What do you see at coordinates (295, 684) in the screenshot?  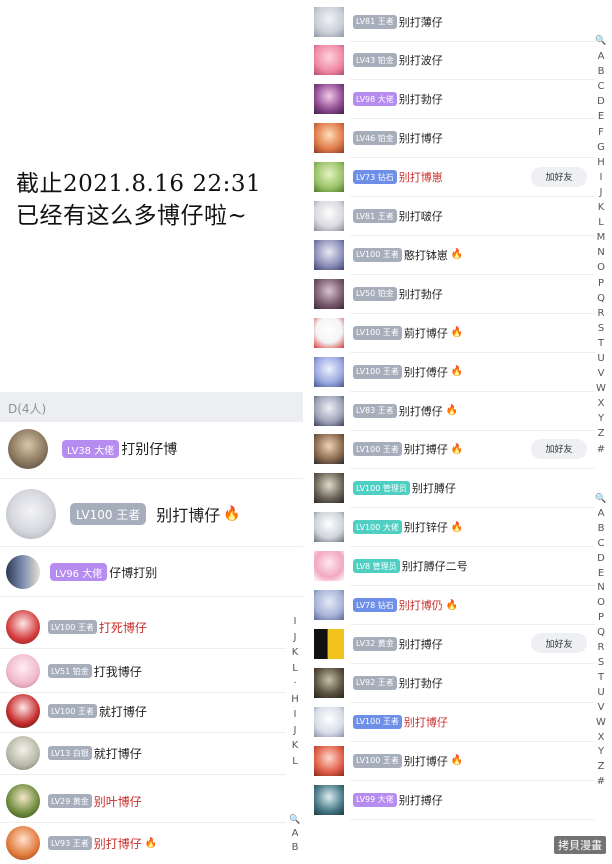 I see `index-letter: ·` at bounding box center [295, 684].